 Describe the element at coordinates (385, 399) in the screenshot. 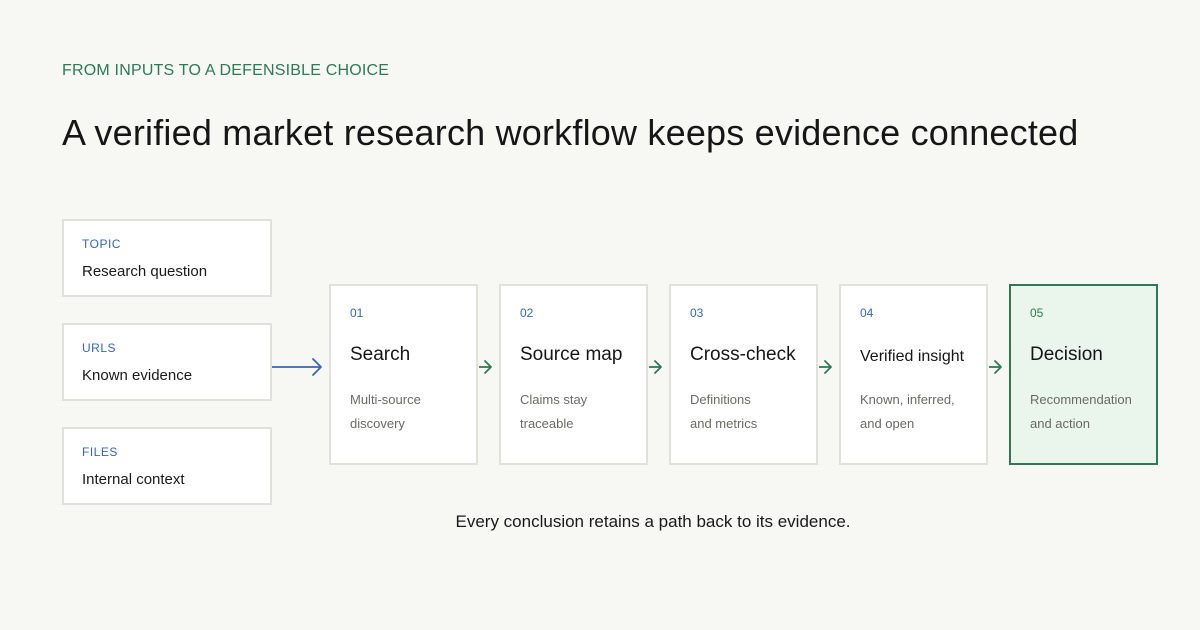

I see `step-description-line: Multi-source` at that location.